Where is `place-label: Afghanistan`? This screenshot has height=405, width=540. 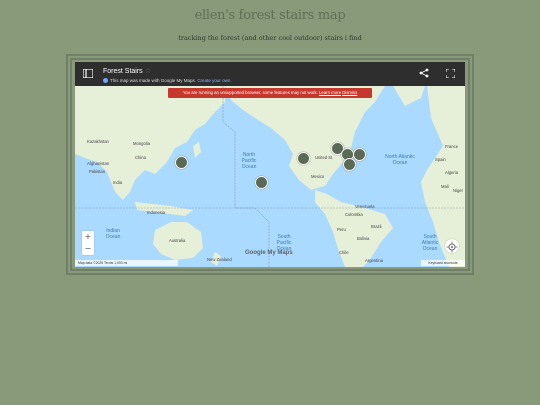
place-label: Afghanistan is located at coordinates (98, 163).